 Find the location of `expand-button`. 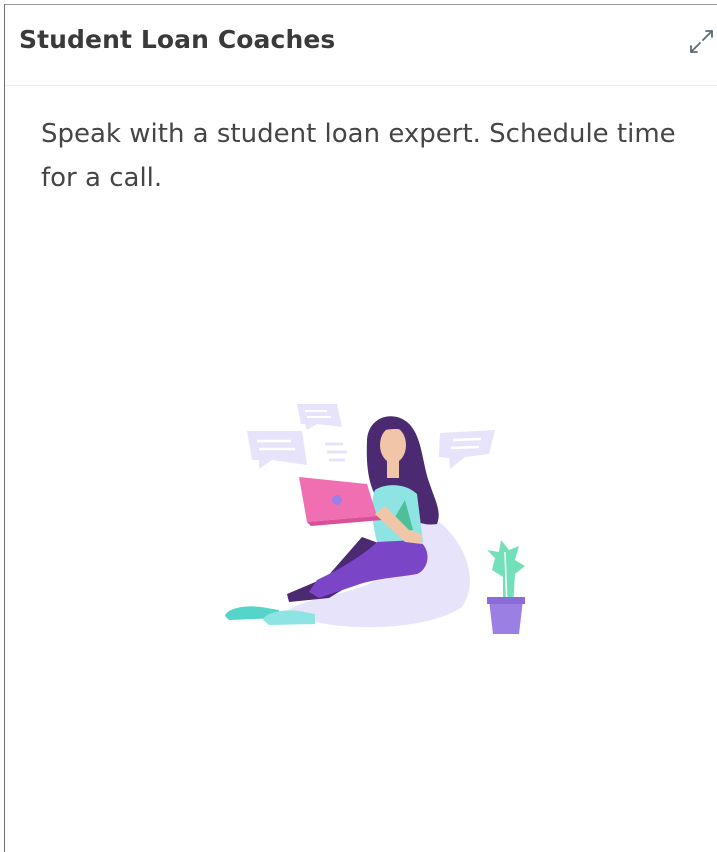

expand-button is located at coordinates (702, 42).